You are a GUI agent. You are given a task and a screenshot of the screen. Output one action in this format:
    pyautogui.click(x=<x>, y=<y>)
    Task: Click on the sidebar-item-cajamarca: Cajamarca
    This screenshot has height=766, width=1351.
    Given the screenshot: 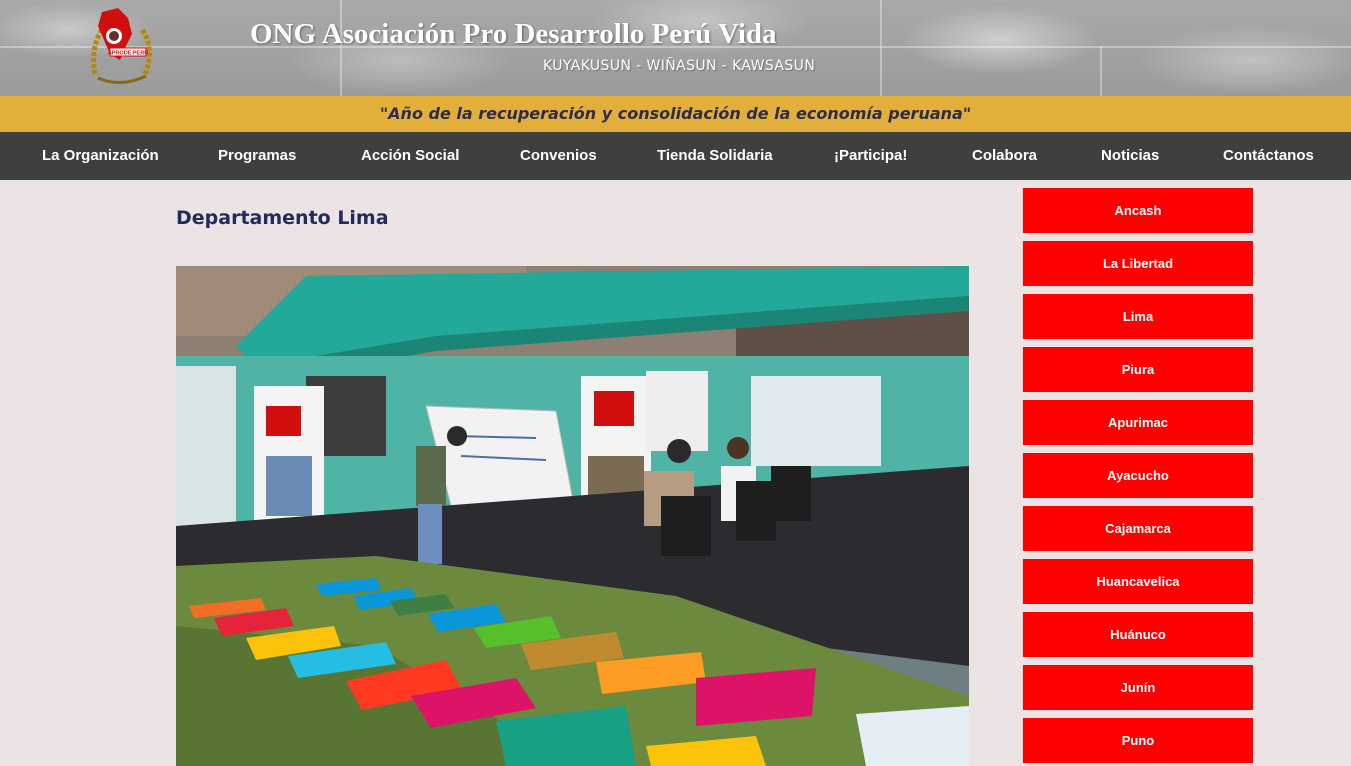 What is the action you would take?
    pyautogui.click(x=1138, y=528)
    